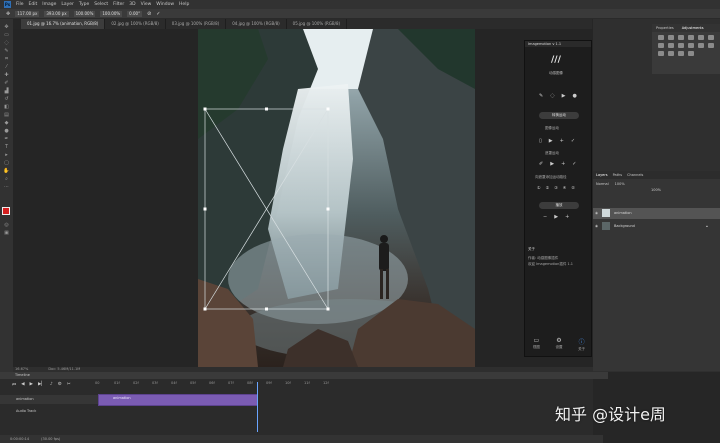 This screenshot has height=443, width=720. I want to click on invert-icon, so click(711, 45).